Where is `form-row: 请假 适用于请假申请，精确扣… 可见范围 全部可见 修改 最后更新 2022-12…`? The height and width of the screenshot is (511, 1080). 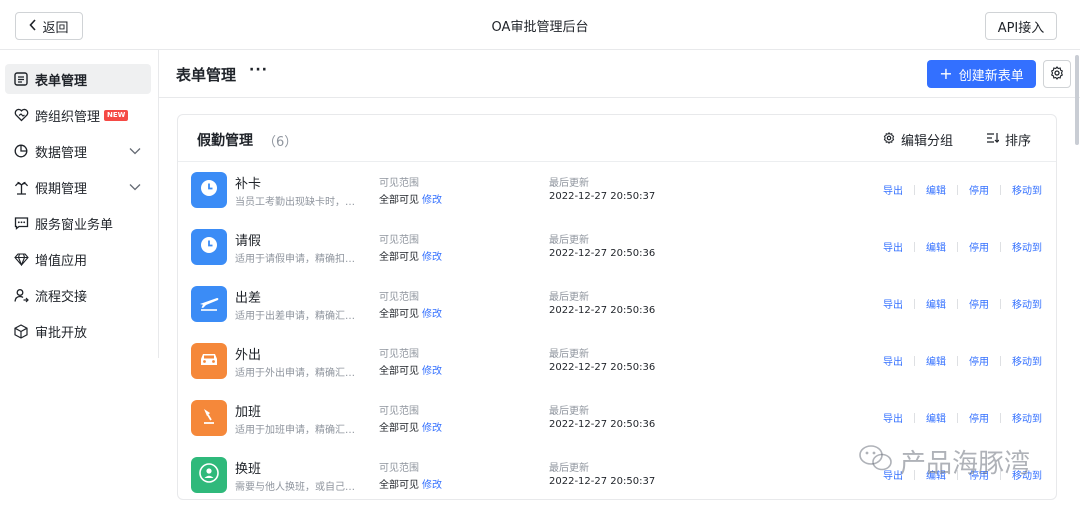 form-row: 请假 适用于请假申请，精确扣… 可见范围 全部可见 修改 最后更新 2022-12… is located at coordinates (617, 247).